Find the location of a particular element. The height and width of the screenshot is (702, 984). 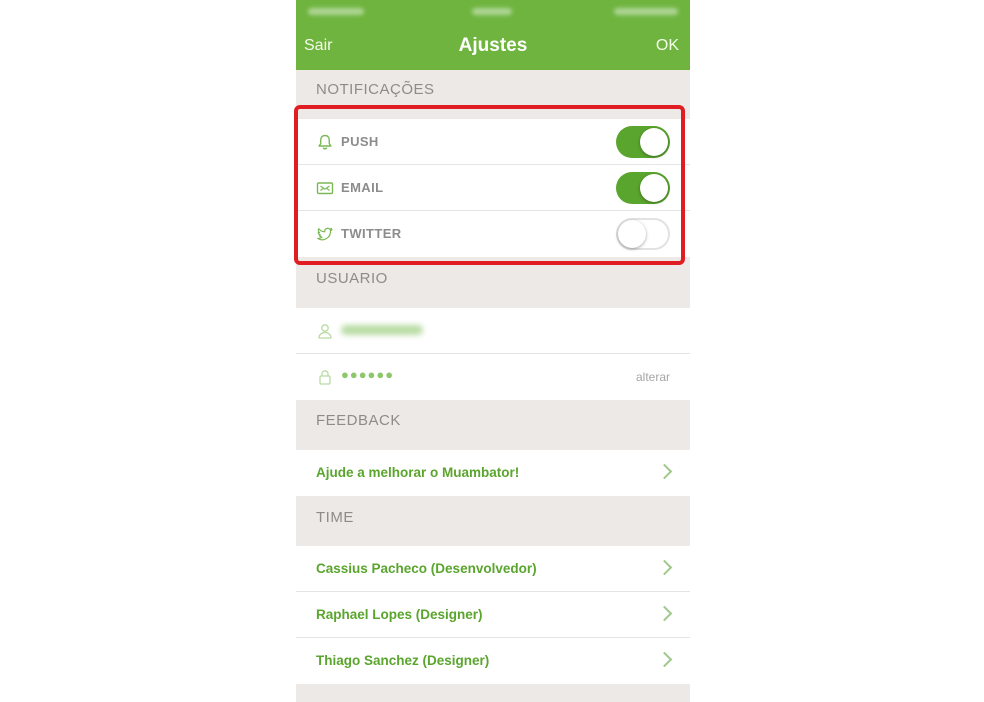

push-toggle is located at coordinates (643, 142).